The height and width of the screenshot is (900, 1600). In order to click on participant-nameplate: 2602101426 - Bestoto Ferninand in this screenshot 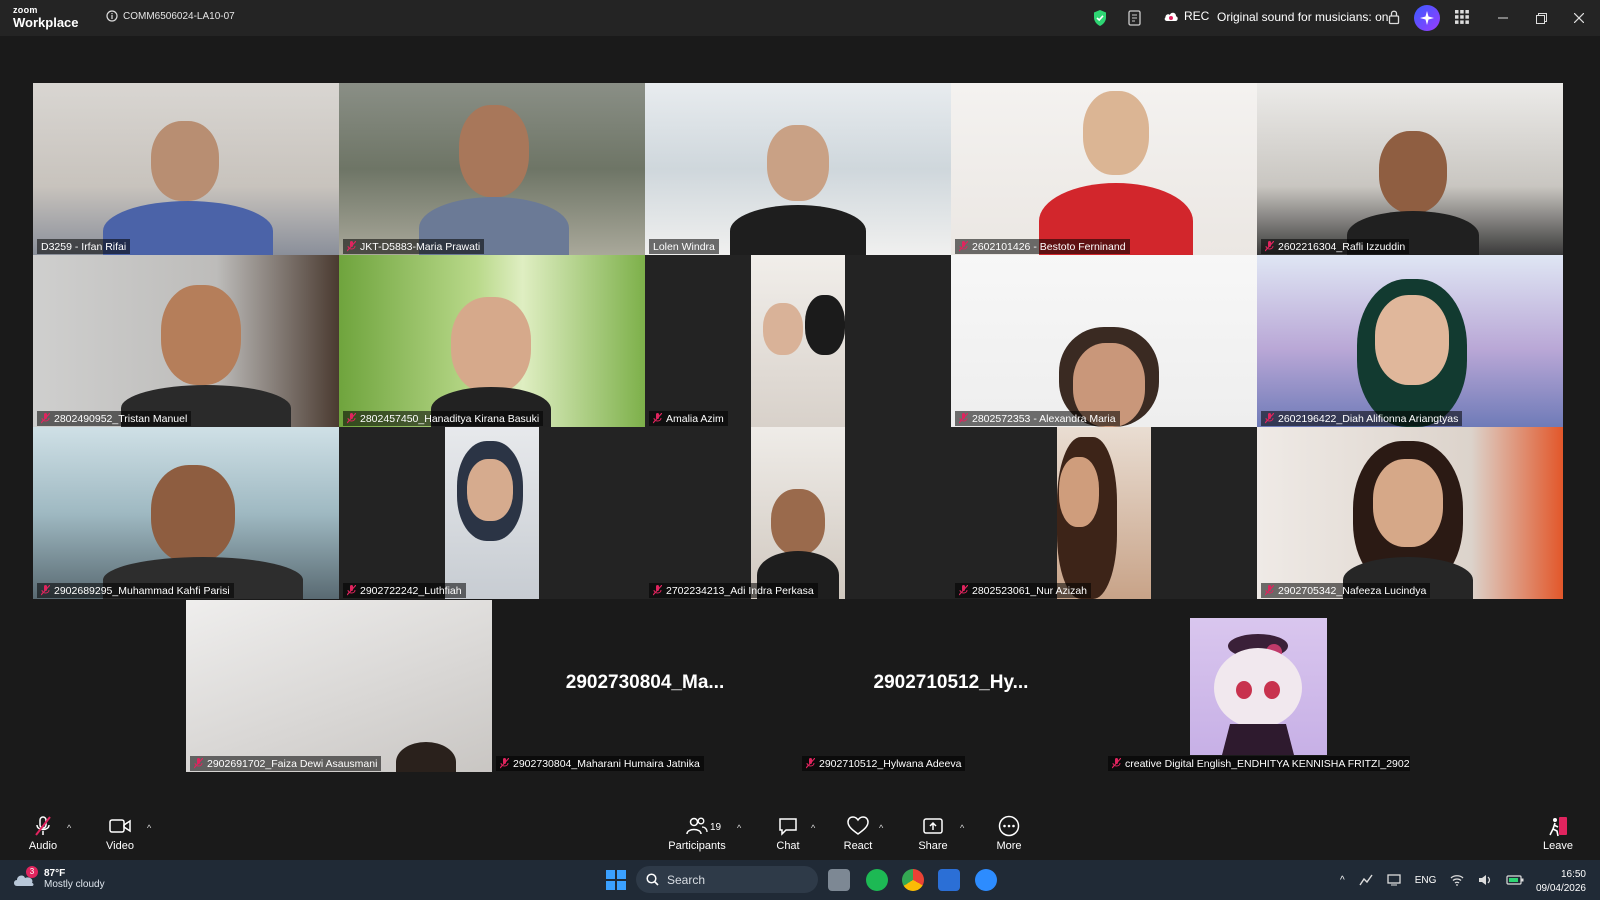, I will do `click(1042, 246)`.